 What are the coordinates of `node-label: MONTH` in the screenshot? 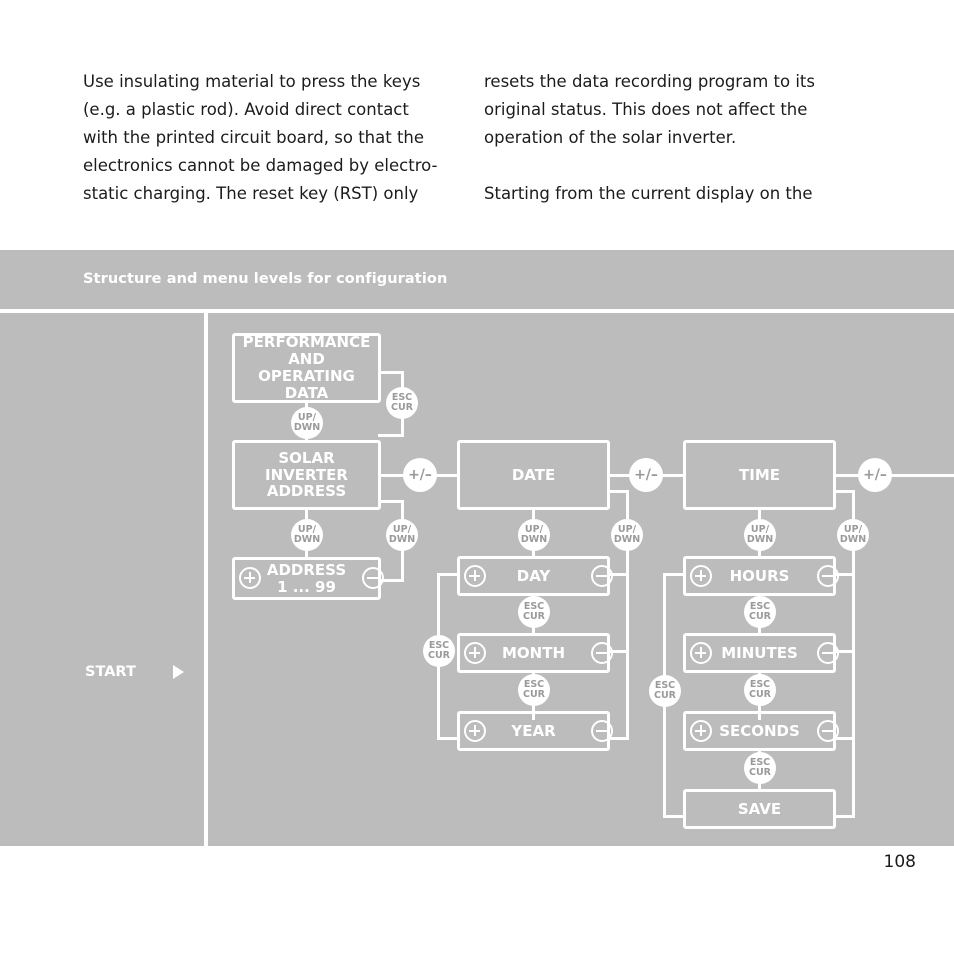 It's located at (533, 652).